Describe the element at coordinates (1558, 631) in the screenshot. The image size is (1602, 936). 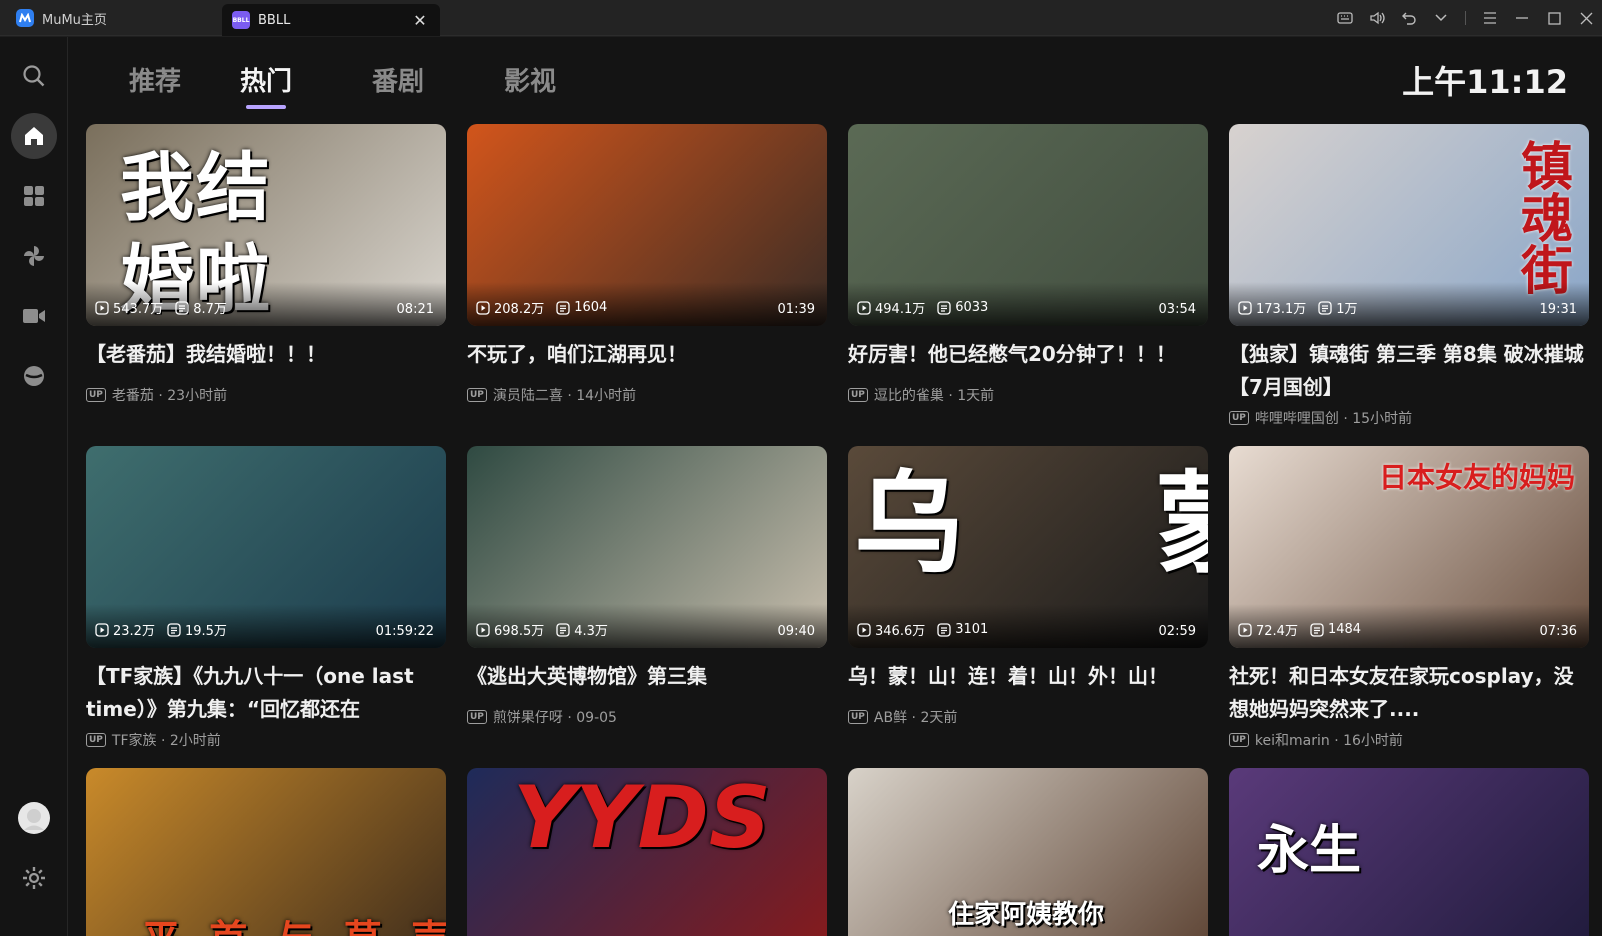
I see `video-duration: 07:36` at that location.